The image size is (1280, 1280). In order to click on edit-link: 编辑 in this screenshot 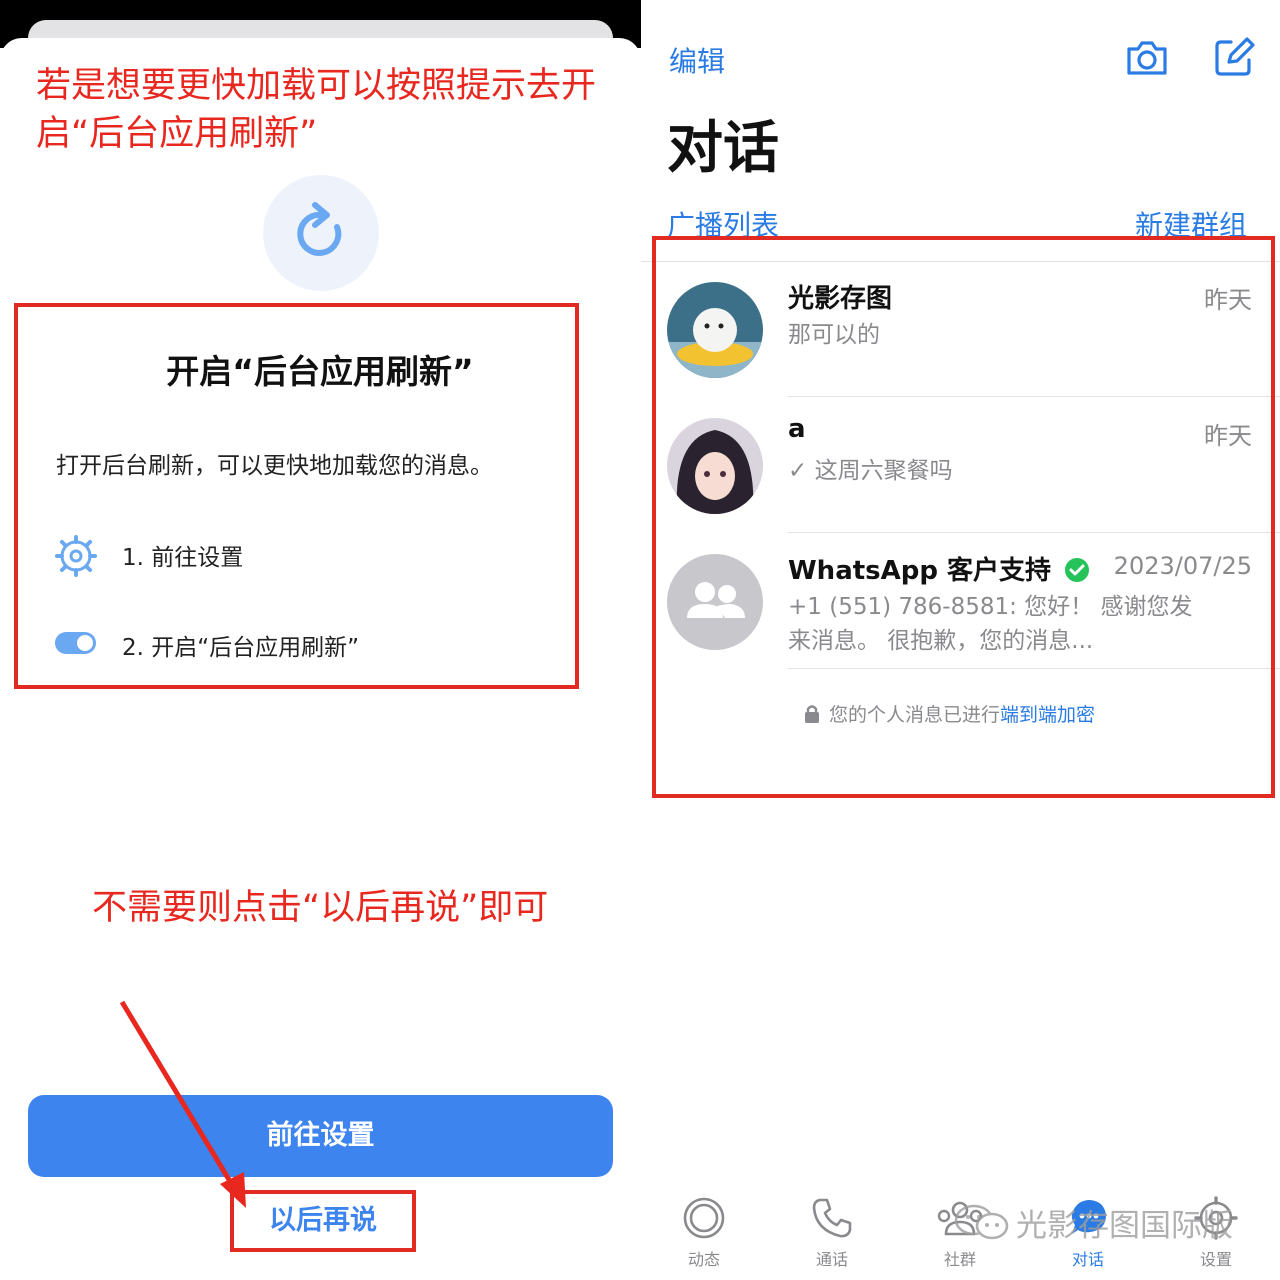, I will do `click(697, 60)`.